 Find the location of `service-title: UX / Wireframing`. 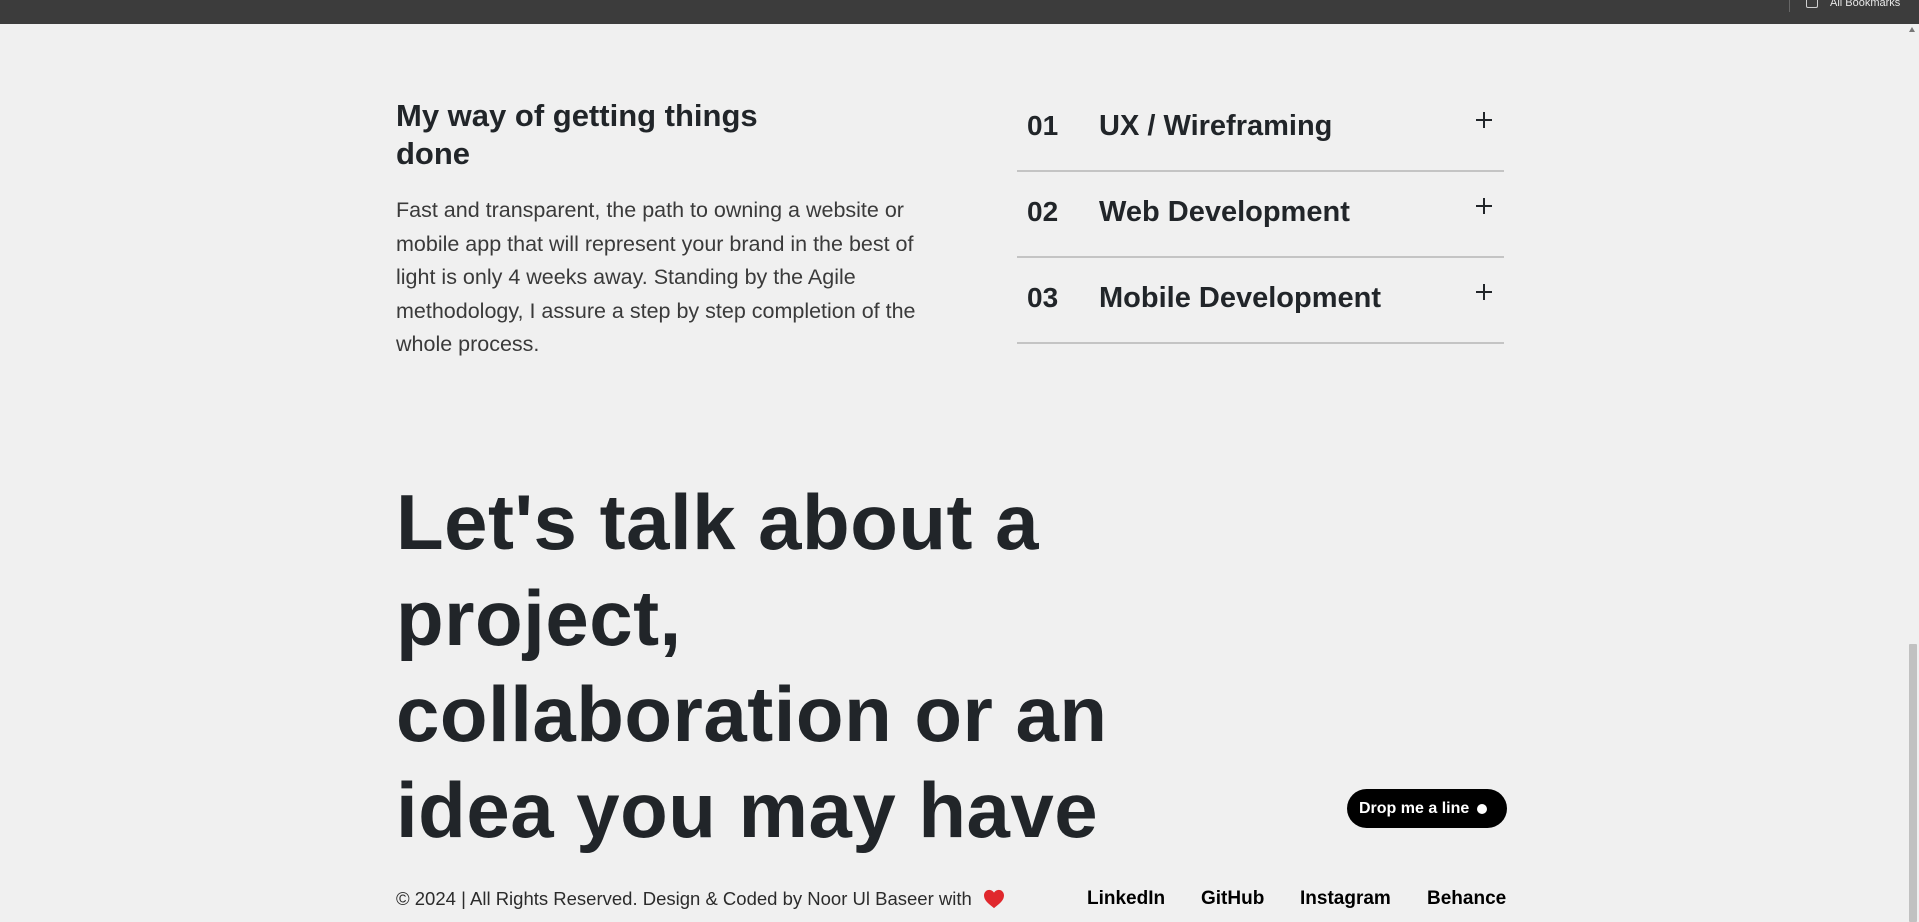

service-title: UX / Wireframing is located at coordinates (1216, 126).